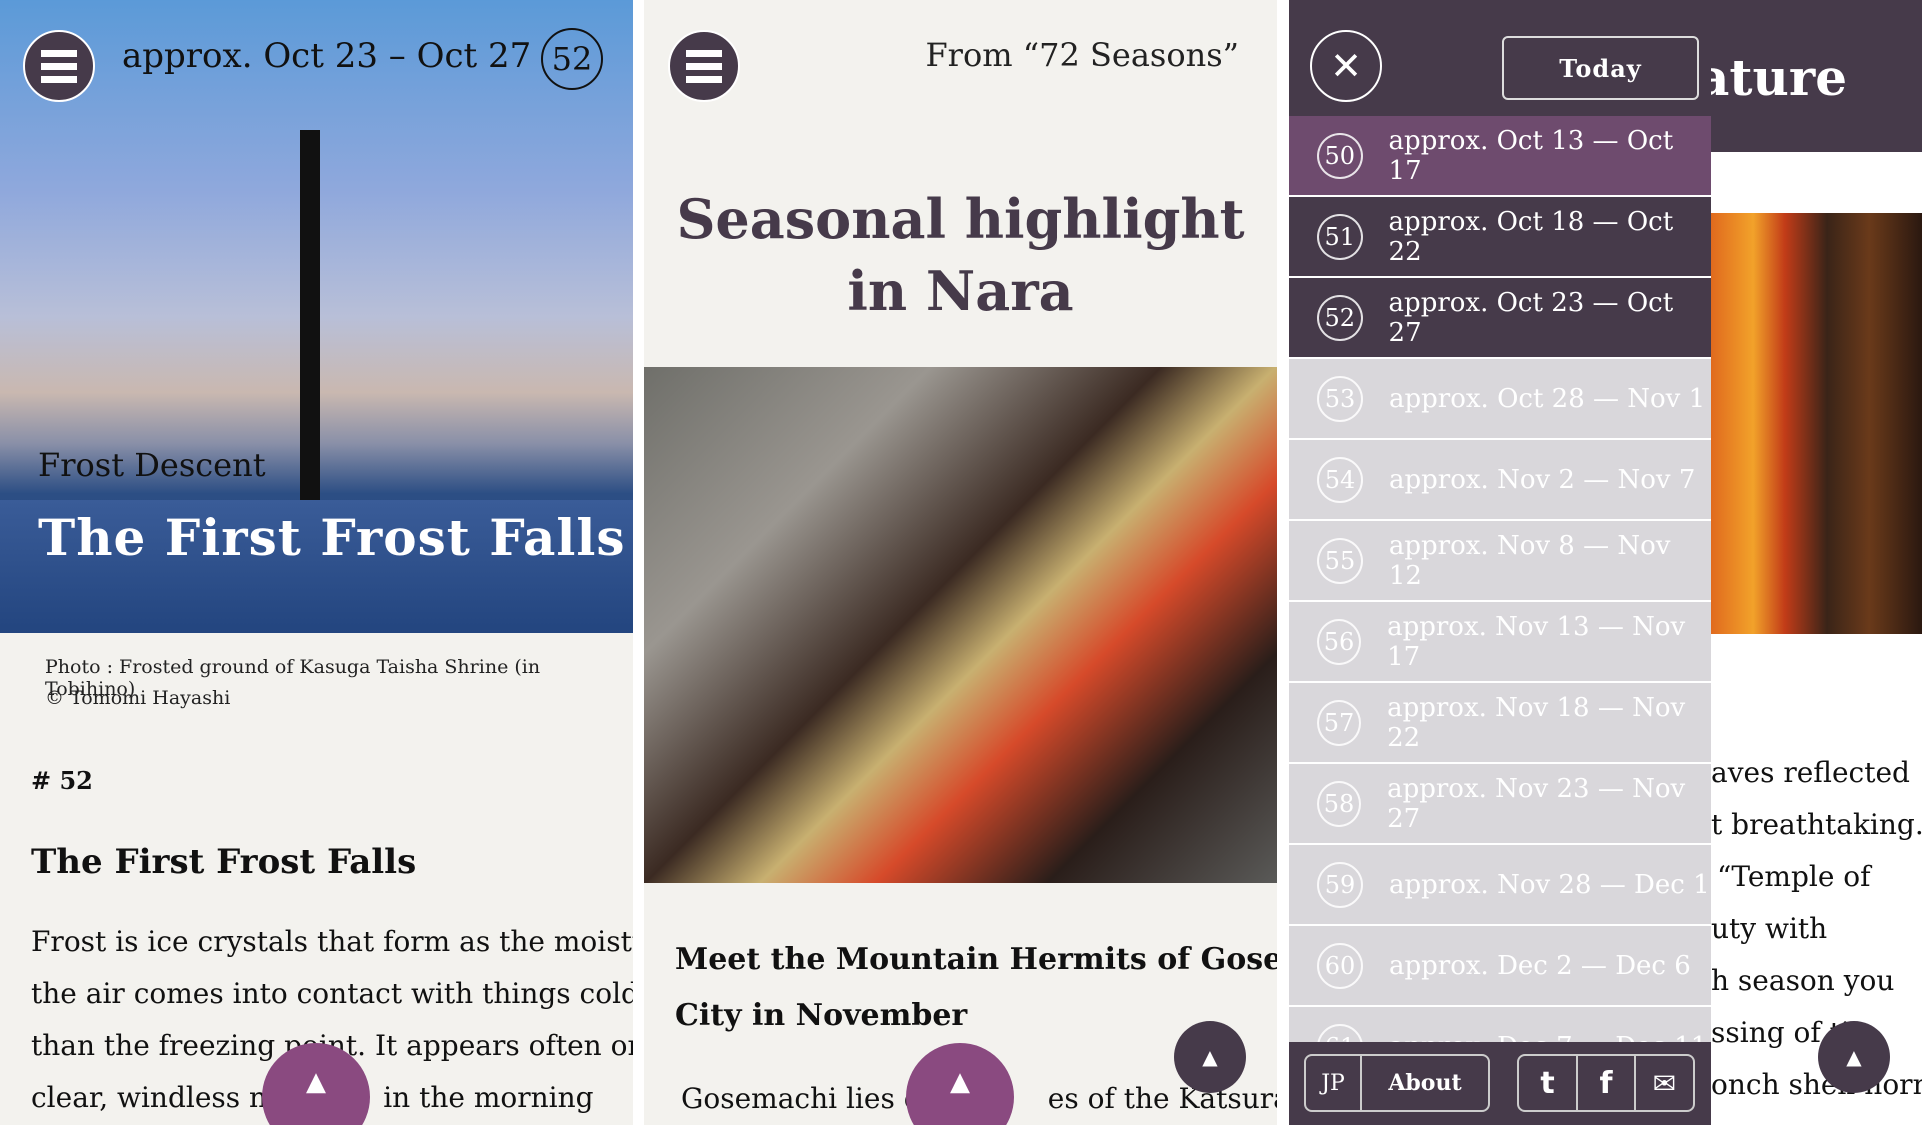  What do you see at coordinates (1531, 317) in the screenshot?
I see `season-date-range: approx. Oct 23 — Oct 27` at bounding box center [1531, 317].